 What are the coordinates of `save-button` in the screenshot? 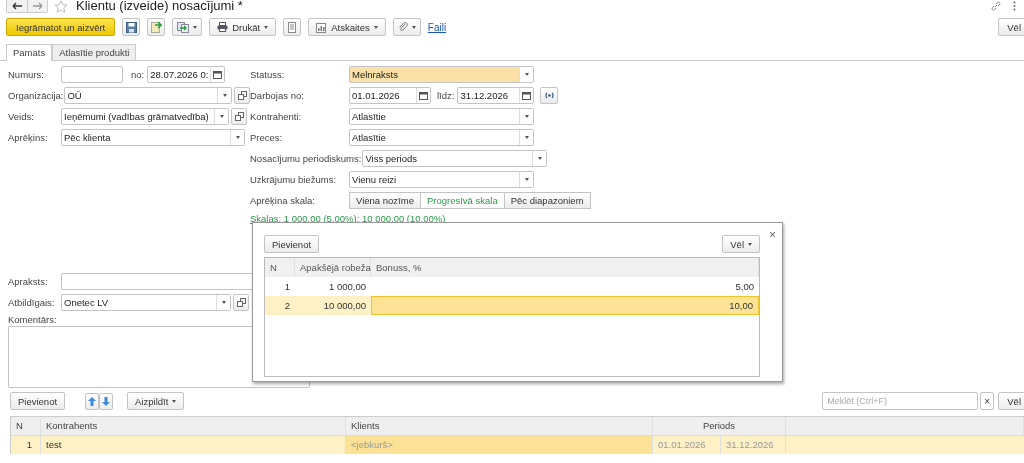 It's located at (131, 27).